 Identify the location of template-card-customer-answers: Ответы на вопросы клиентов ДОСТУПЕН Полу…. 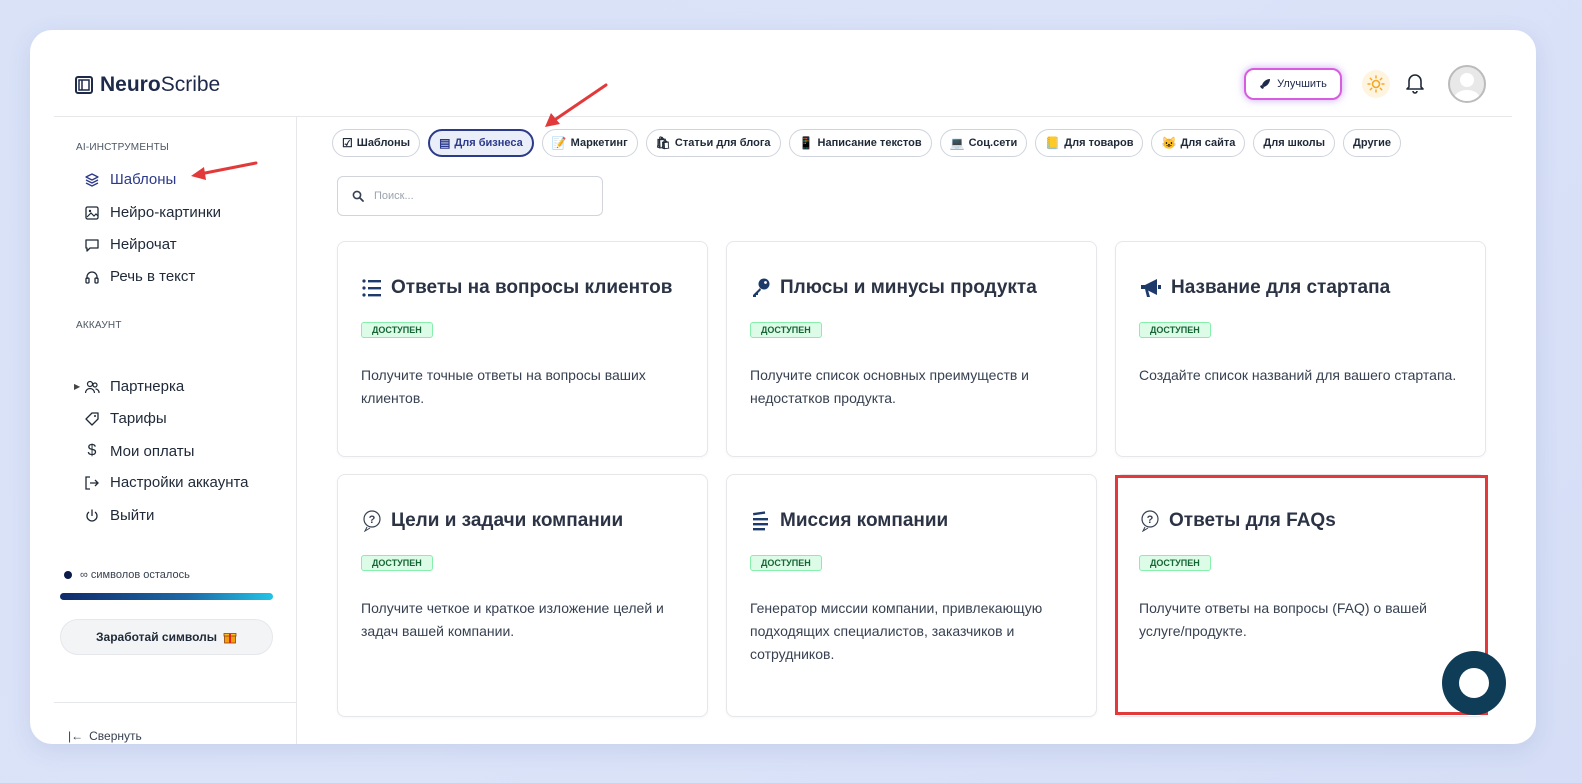
(522, 349).